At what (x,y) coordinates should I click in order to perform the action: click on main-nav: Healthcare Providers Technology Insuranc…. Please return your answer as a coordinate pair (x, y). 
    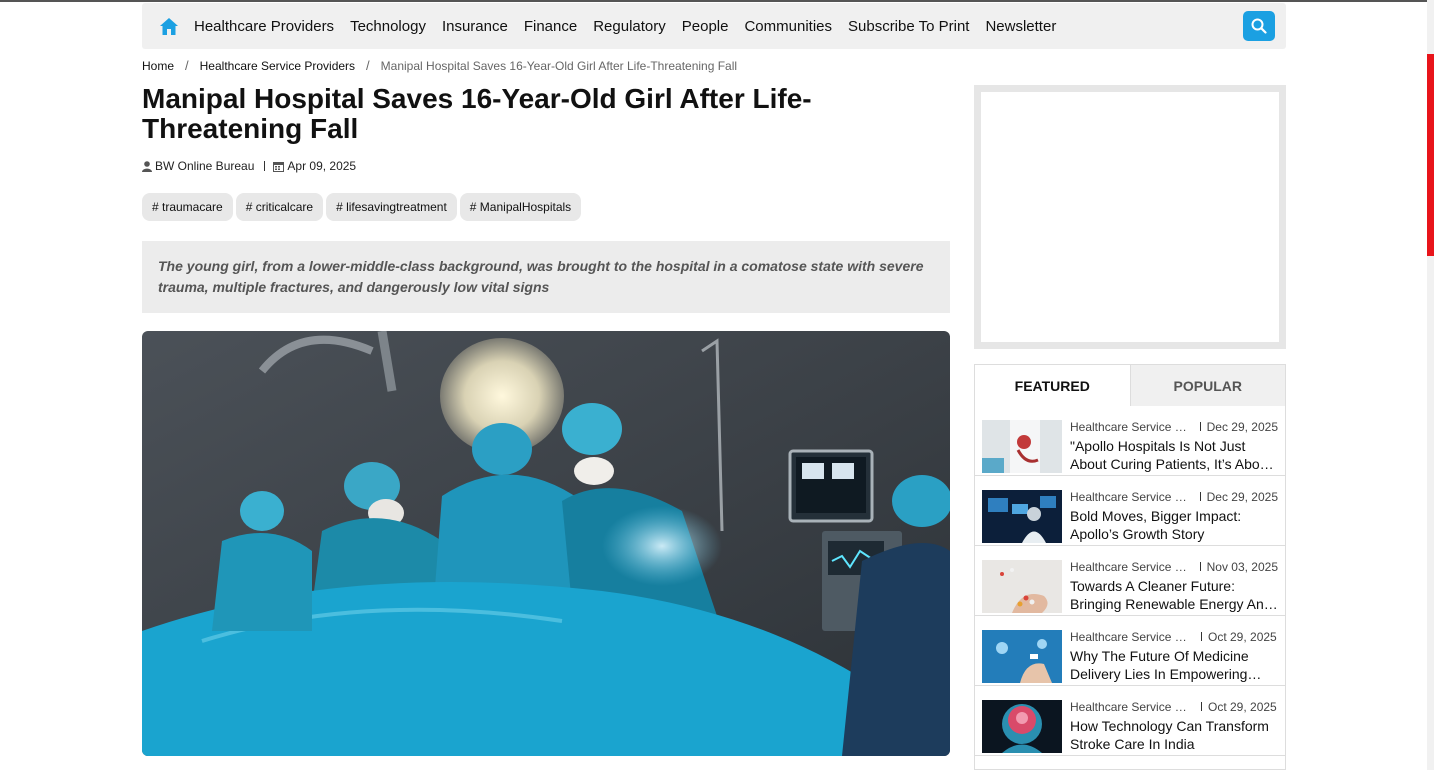
    Looking at the image, I should click on (714, 26).